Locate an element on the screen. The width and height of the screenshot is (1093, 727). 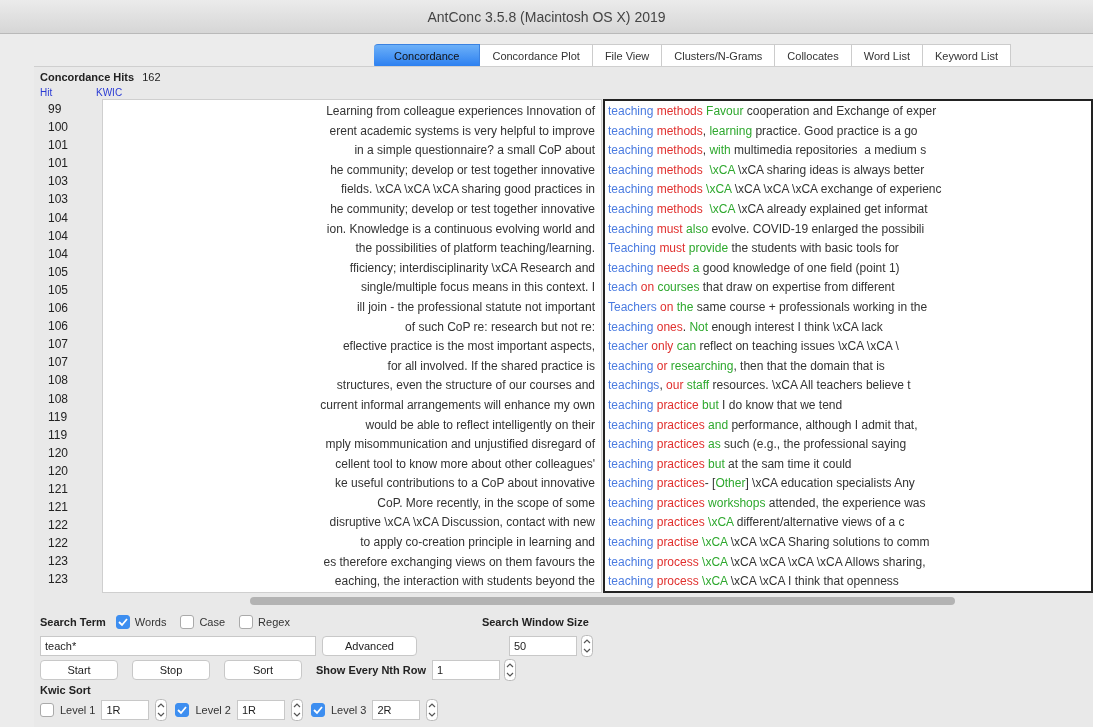
window-size-field: 50 is located at coordinates (543, 646).